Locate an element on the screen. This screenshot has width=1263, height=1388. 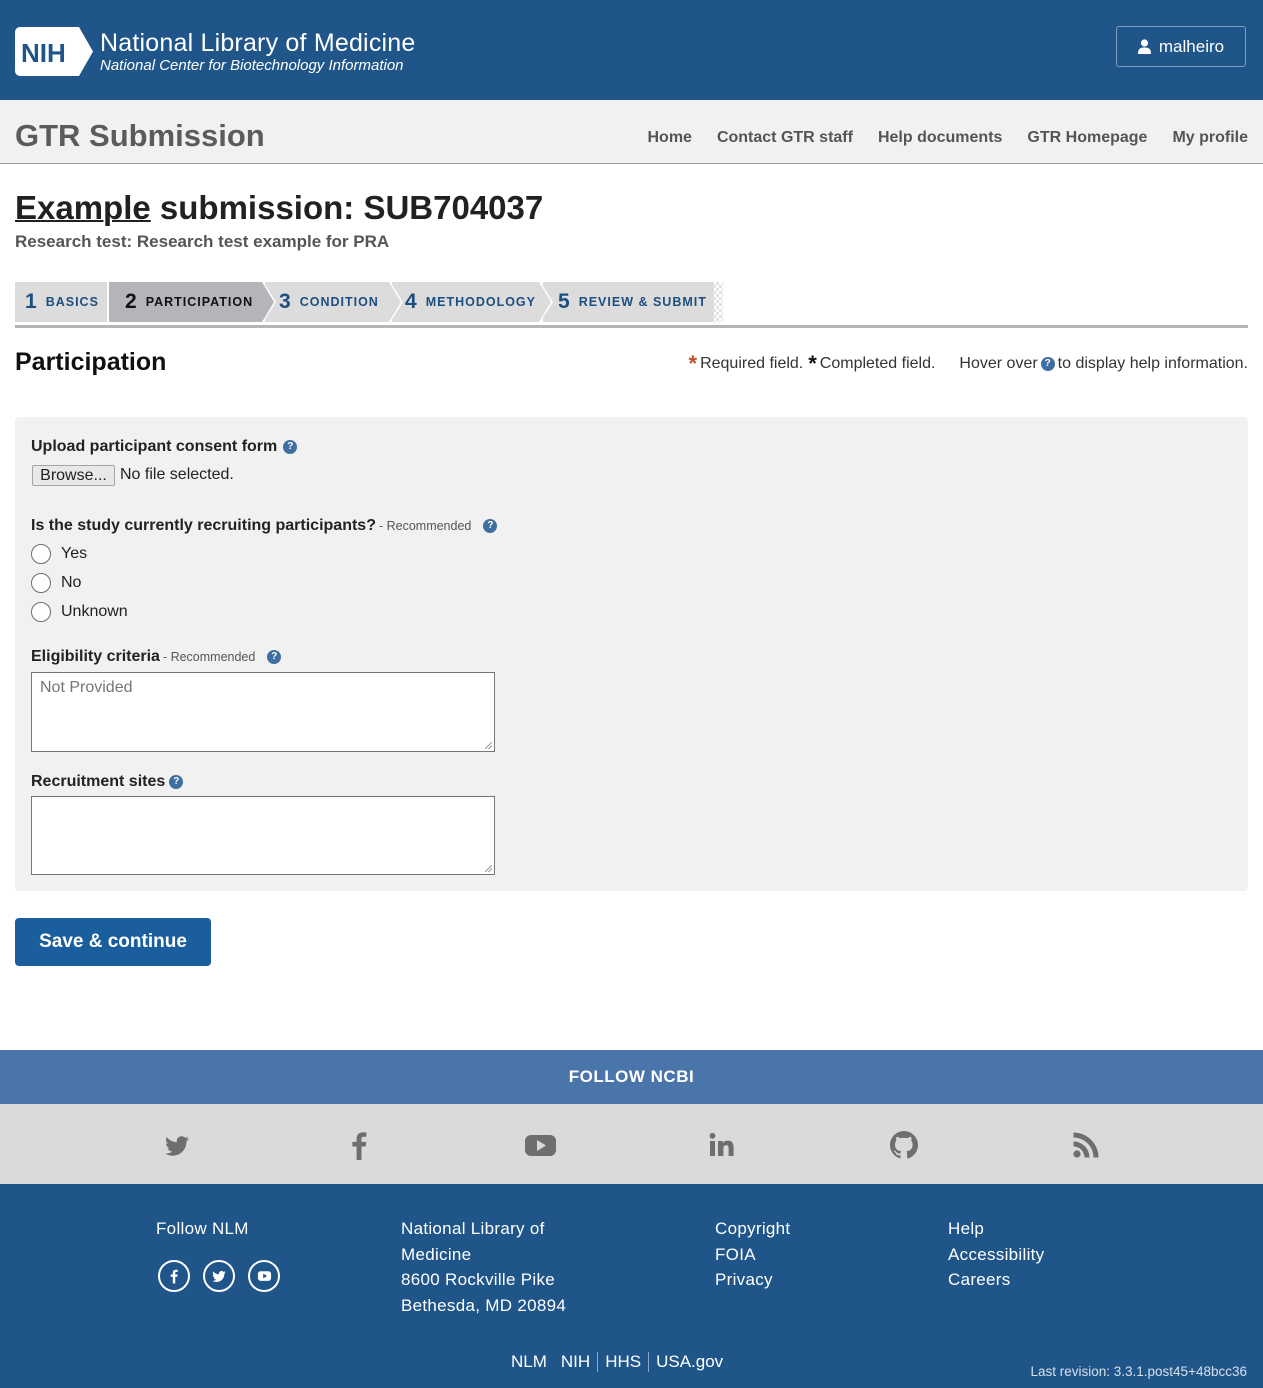
nav-help-documents: Help documents is located at coordinates (940, 138).